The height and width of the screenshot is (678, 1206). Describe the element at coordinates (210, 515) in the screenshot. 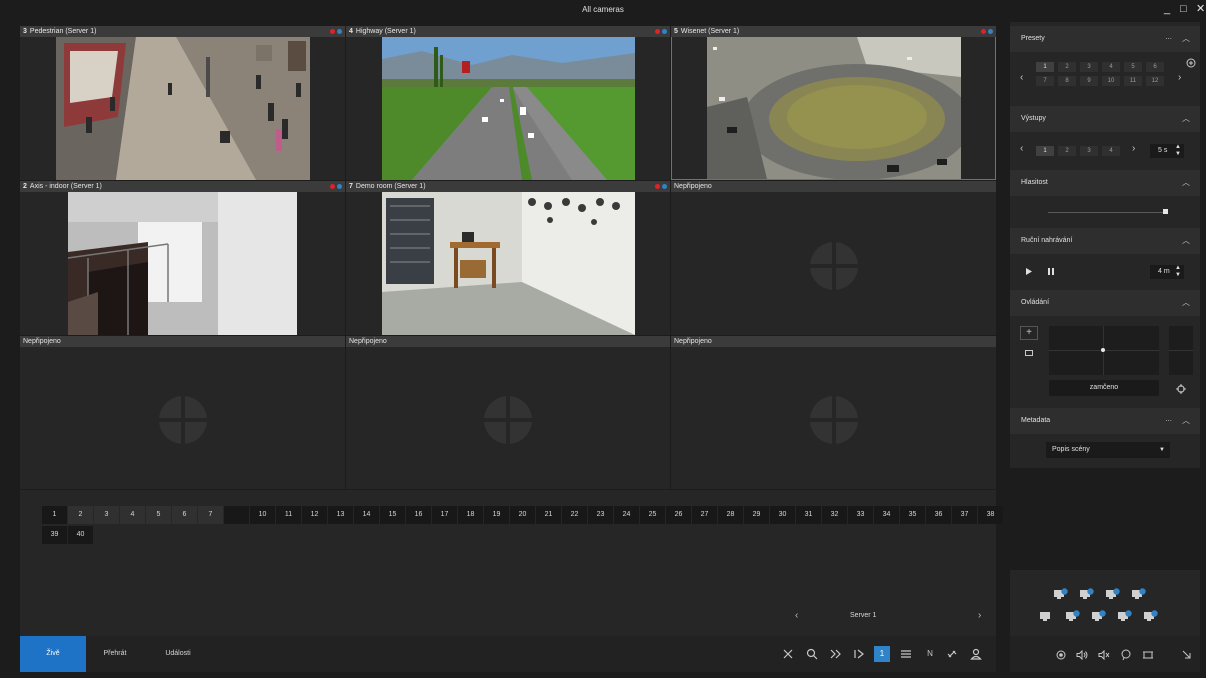

I see `layout-number-button: 7` at that location.